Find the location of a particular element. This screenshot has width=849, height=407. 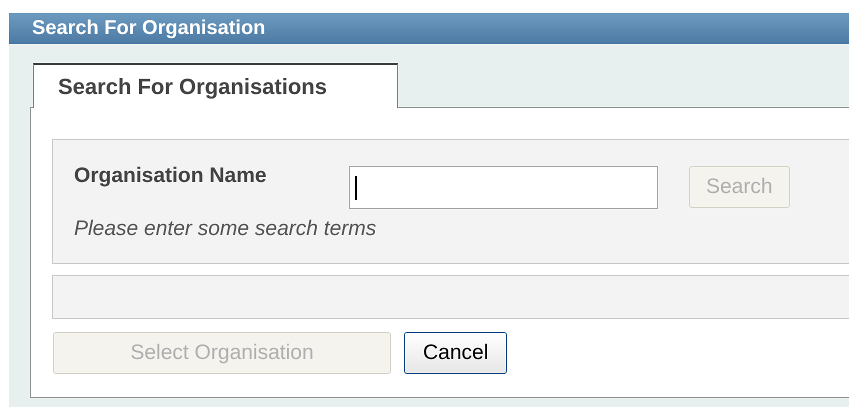

window-title: Search For Organisation is located at coordinates (429, 28).